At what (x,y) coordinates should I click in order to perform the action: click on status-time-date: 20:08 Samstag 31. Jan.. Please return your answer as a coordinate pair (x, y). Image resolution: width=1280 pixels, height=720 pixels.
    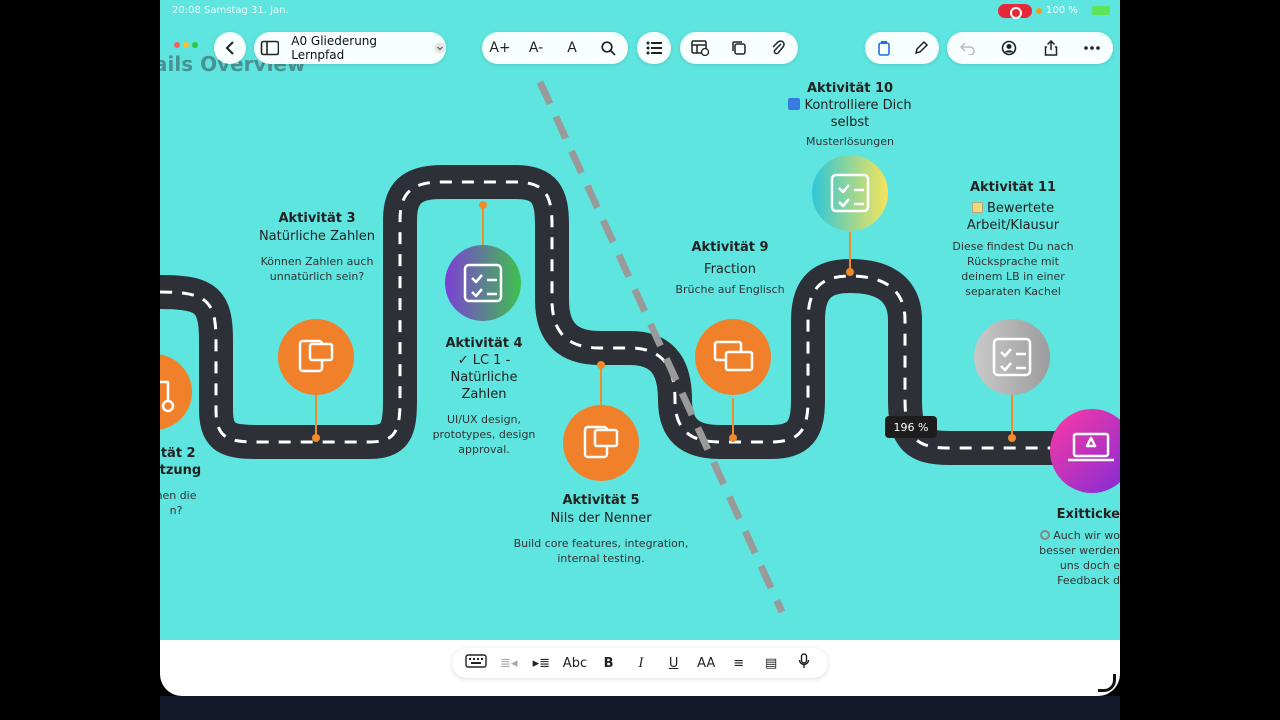
    Looking at the image, I should click on (230, 10).